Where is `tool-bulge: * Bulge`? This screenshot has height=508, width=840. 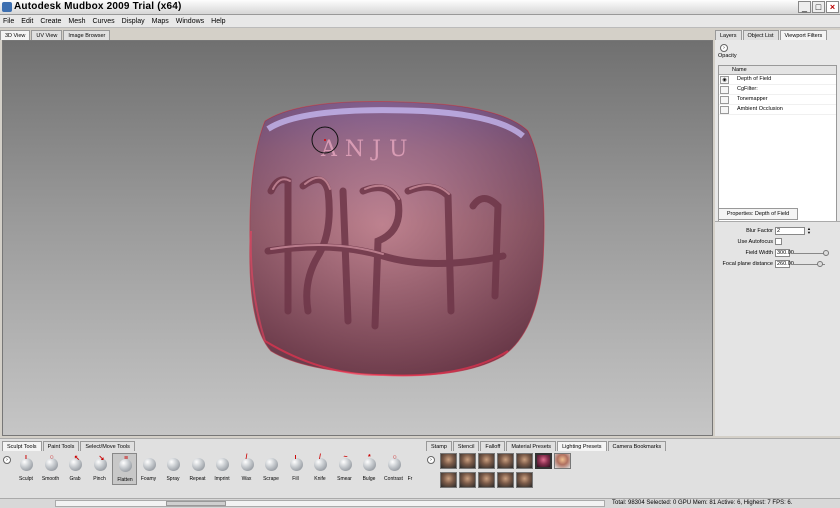 tool-bulge: * Bulge is located at coordinates (369, 469).